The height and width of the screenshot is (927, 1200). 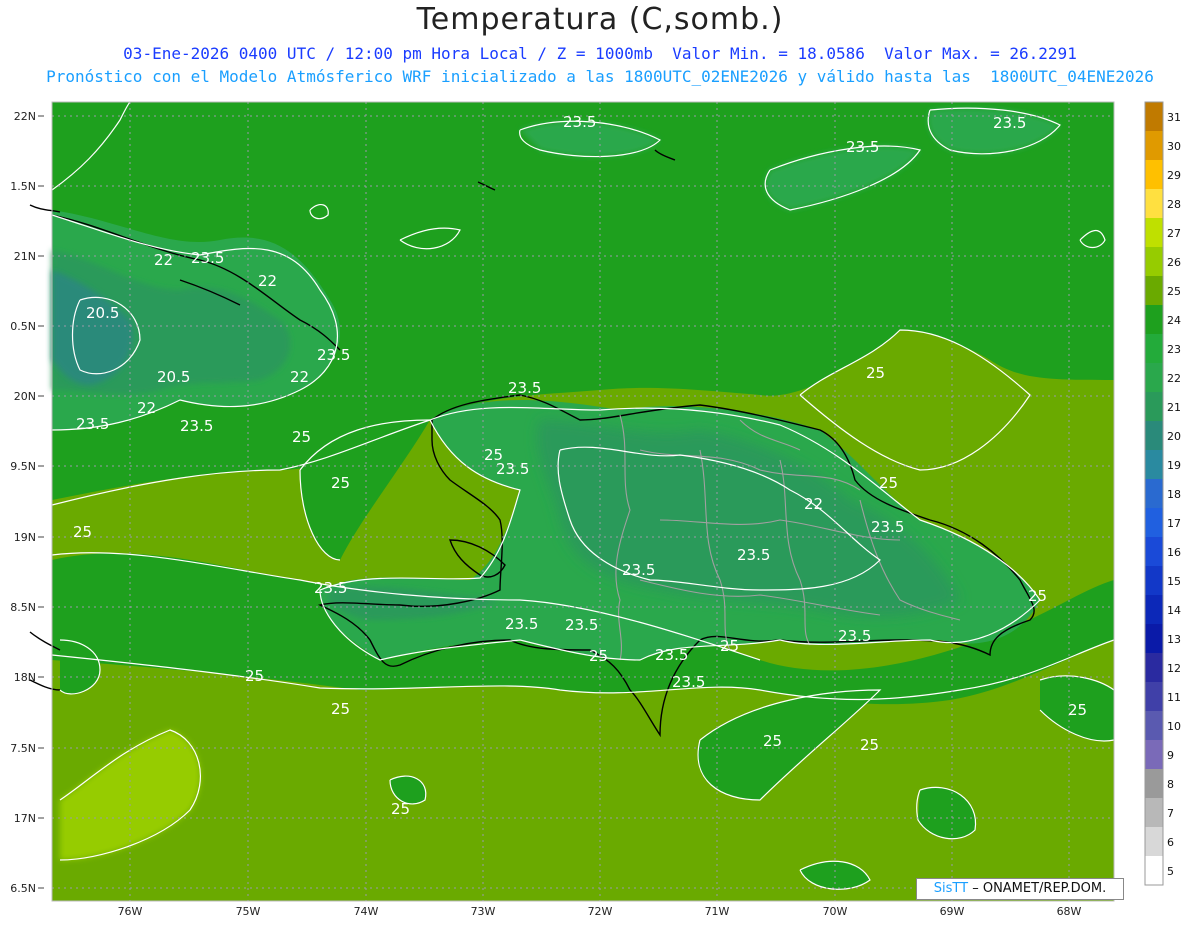 What do you see at coordinates (1174, 610) in the screenshot?
I see `colorbar-label: 14` at bounding box center [1174, 610].